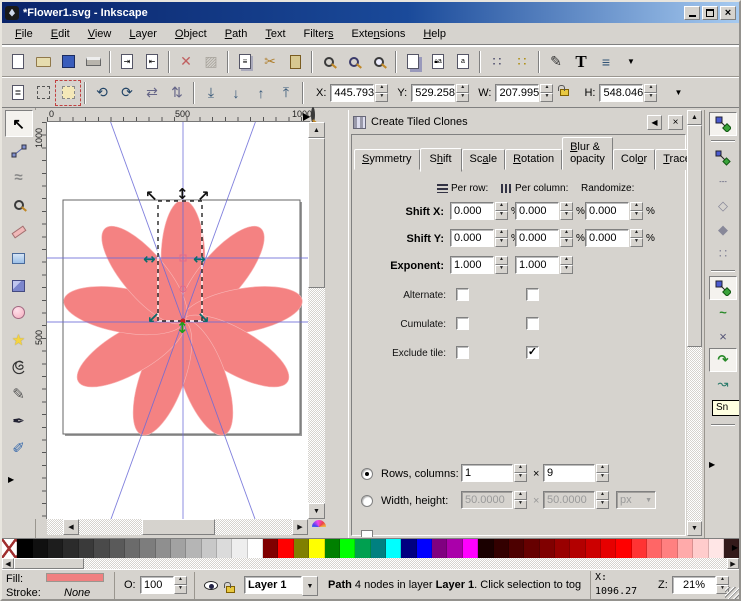 The width and height of the screenshot is (741, 601). Describe the element at coordinates (483, 159) in the screenshot. I see `tab-scale: Scale` at that location.